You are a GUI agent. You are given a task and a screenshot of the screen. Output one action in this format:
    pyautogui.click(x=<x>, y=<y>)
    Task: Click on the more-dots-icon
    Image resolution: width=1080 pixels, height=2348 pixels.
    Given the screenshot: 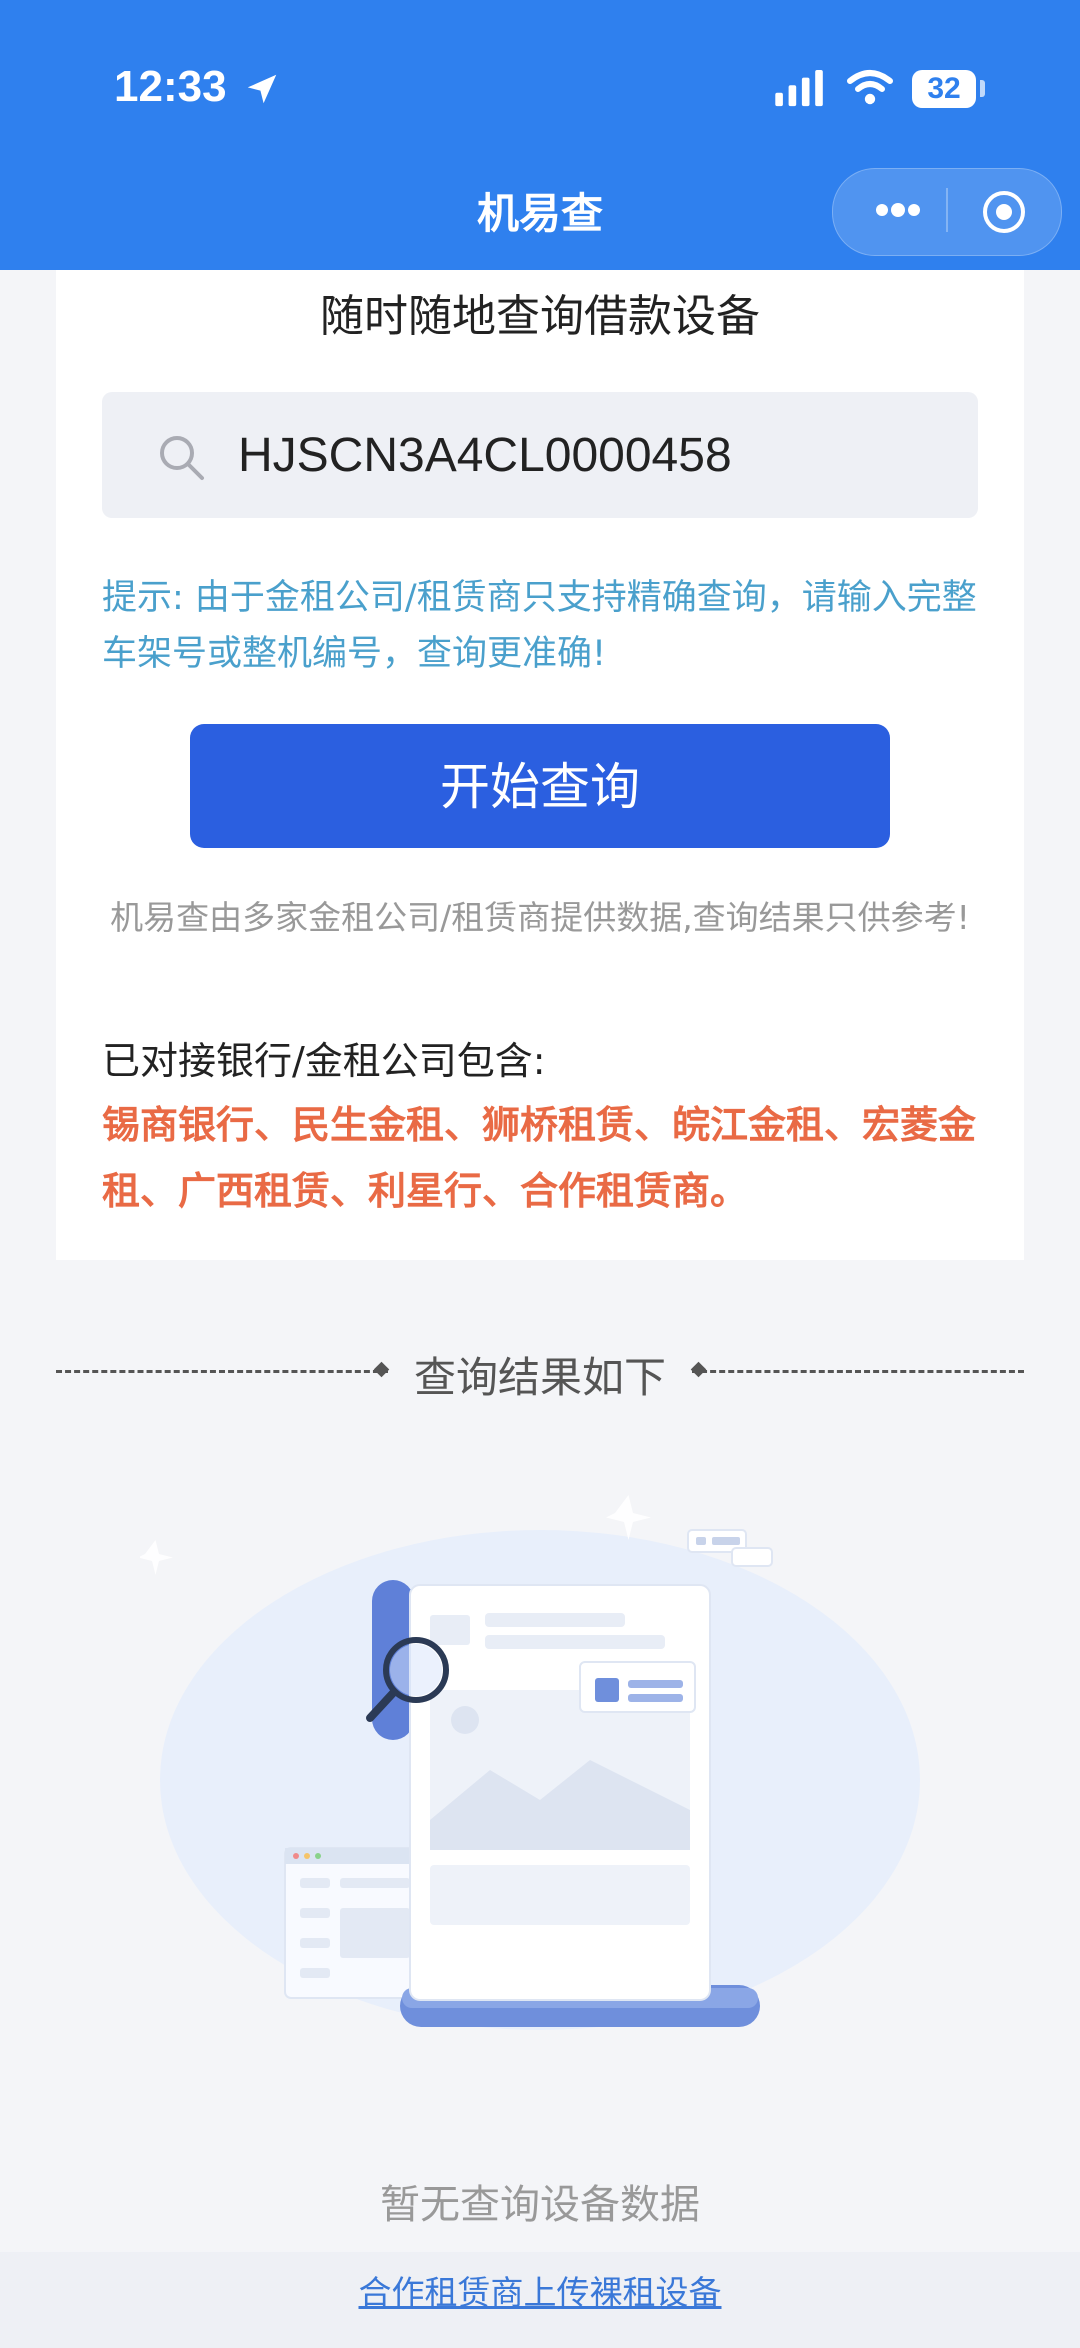 What is the action you would take?
    pyautogui.click(x=898, y=210)
    